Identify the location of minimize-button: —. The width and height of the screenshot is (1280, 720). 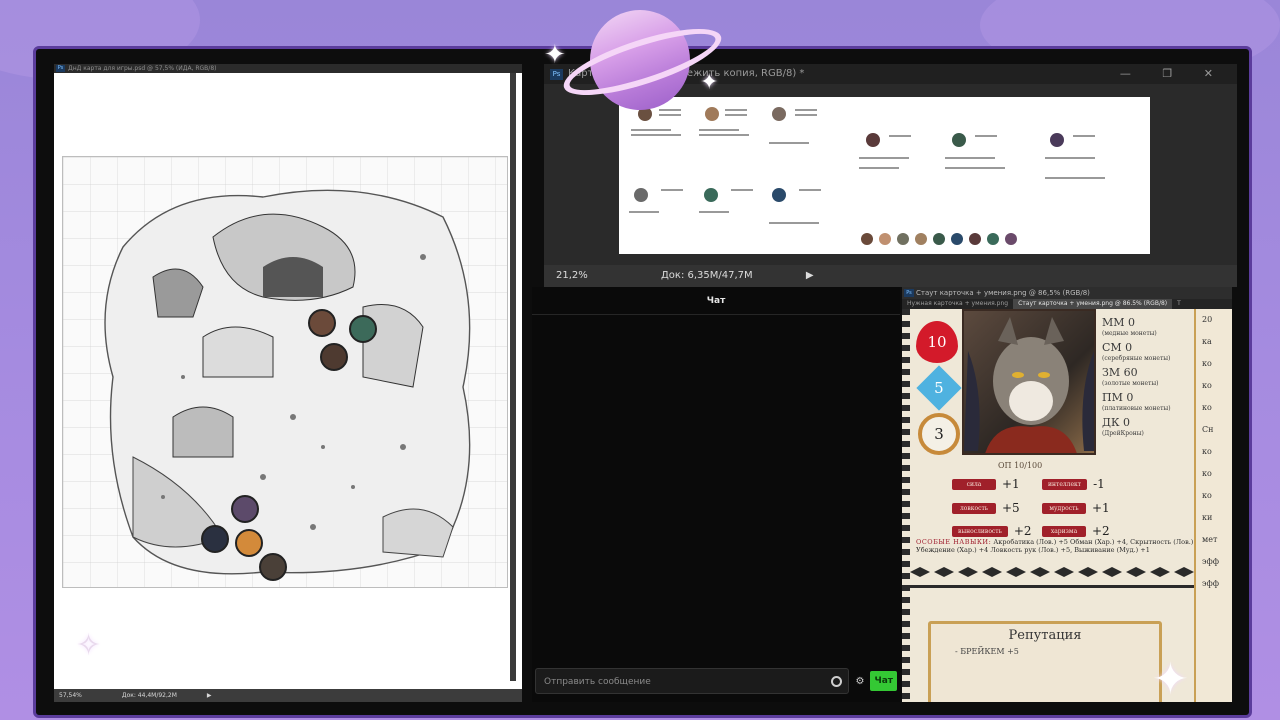
(1132, 73).